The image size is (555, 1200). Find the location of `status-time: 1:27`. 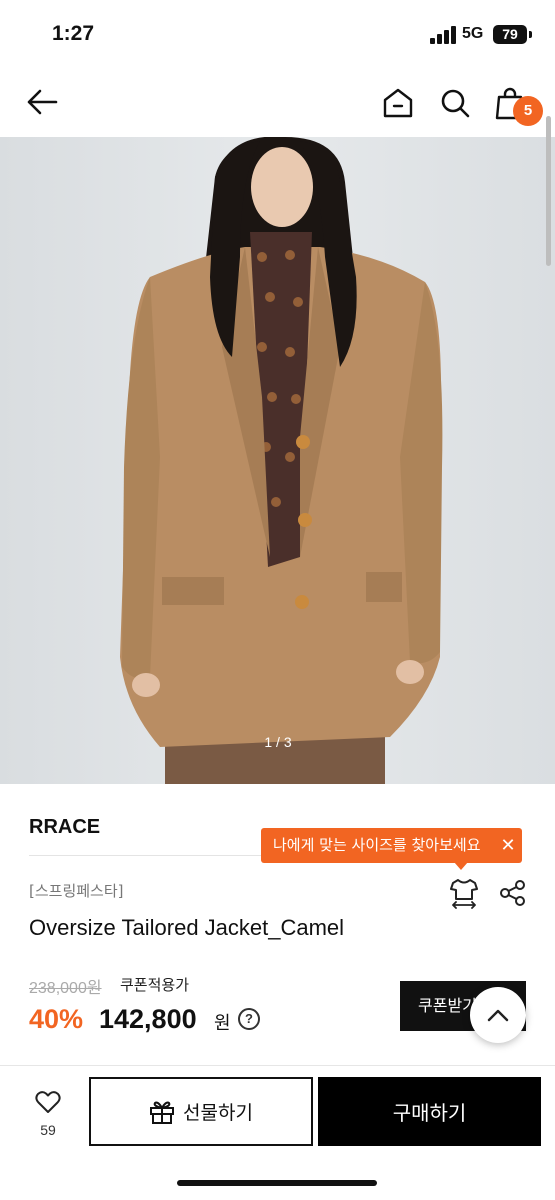

status-time: 1:27 is located at coordinates (73, 33).